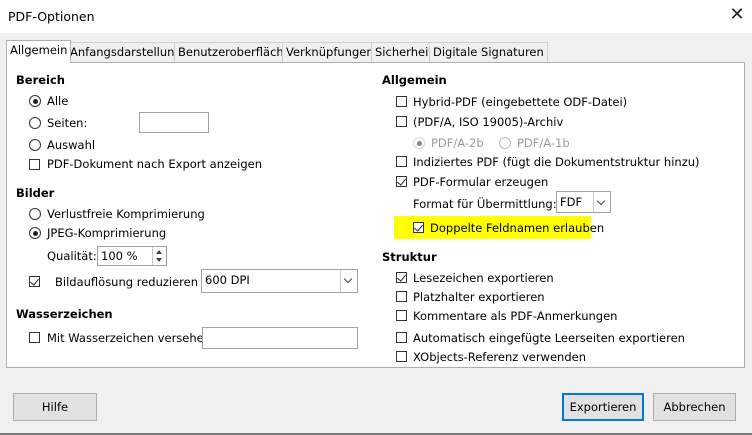  I want to click on checkbox-archiv-label: (PDF/A, ISO 19005)-Archiv, so click(488, 122).